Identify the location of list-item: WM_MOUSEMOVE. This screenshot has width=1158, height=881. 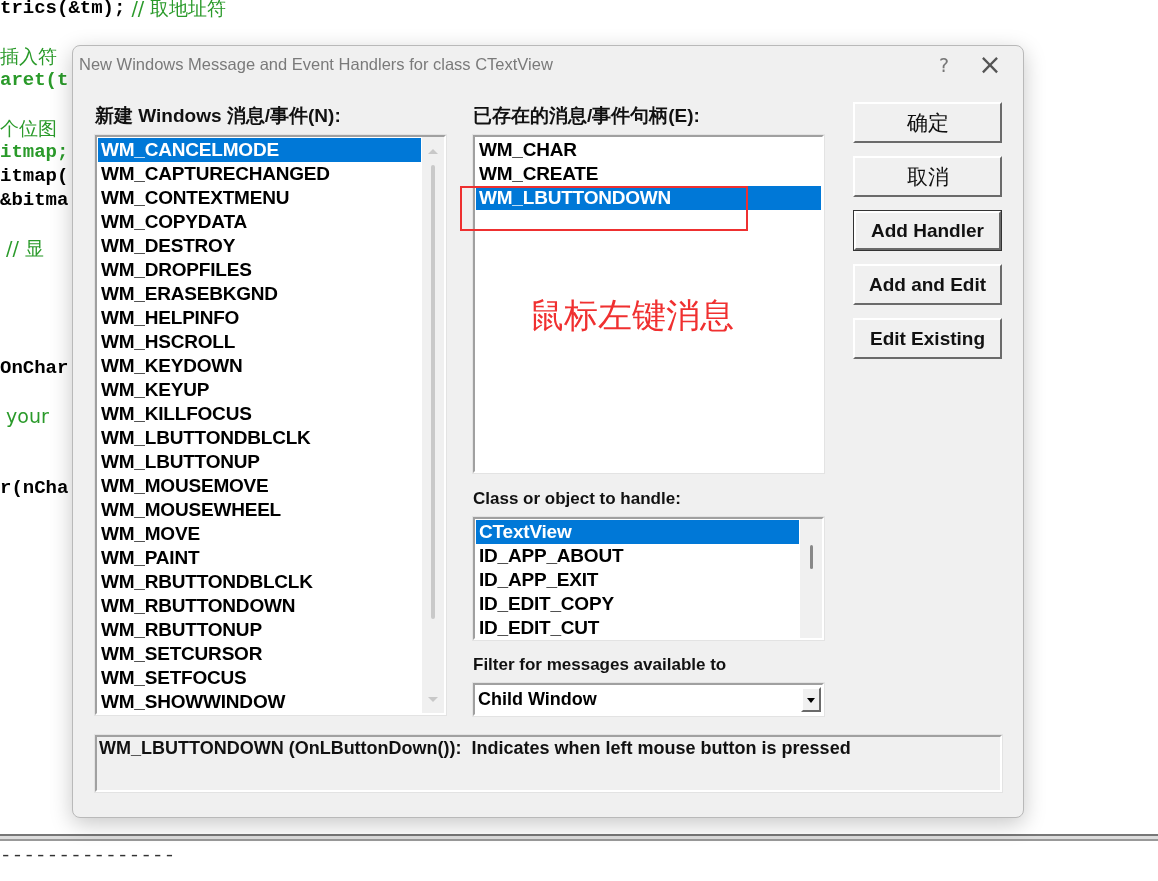
(259, 486).